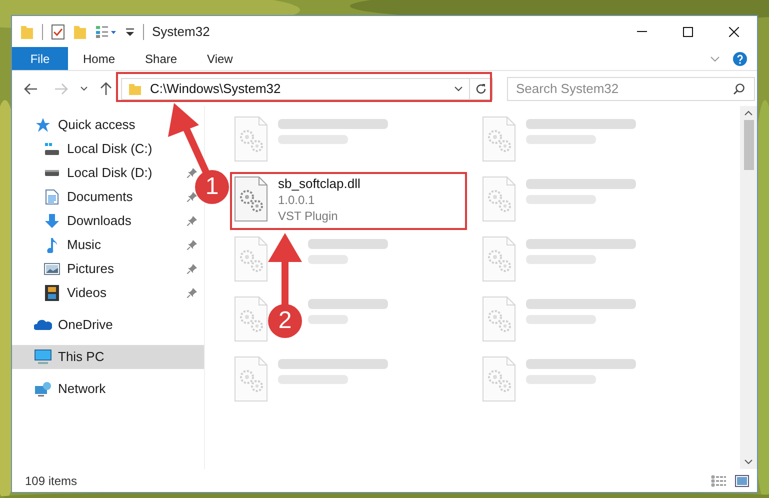 This screenshot has width=769, height=498. I want to click on address-bar: C:\Windows\System32, so click(307, 89).